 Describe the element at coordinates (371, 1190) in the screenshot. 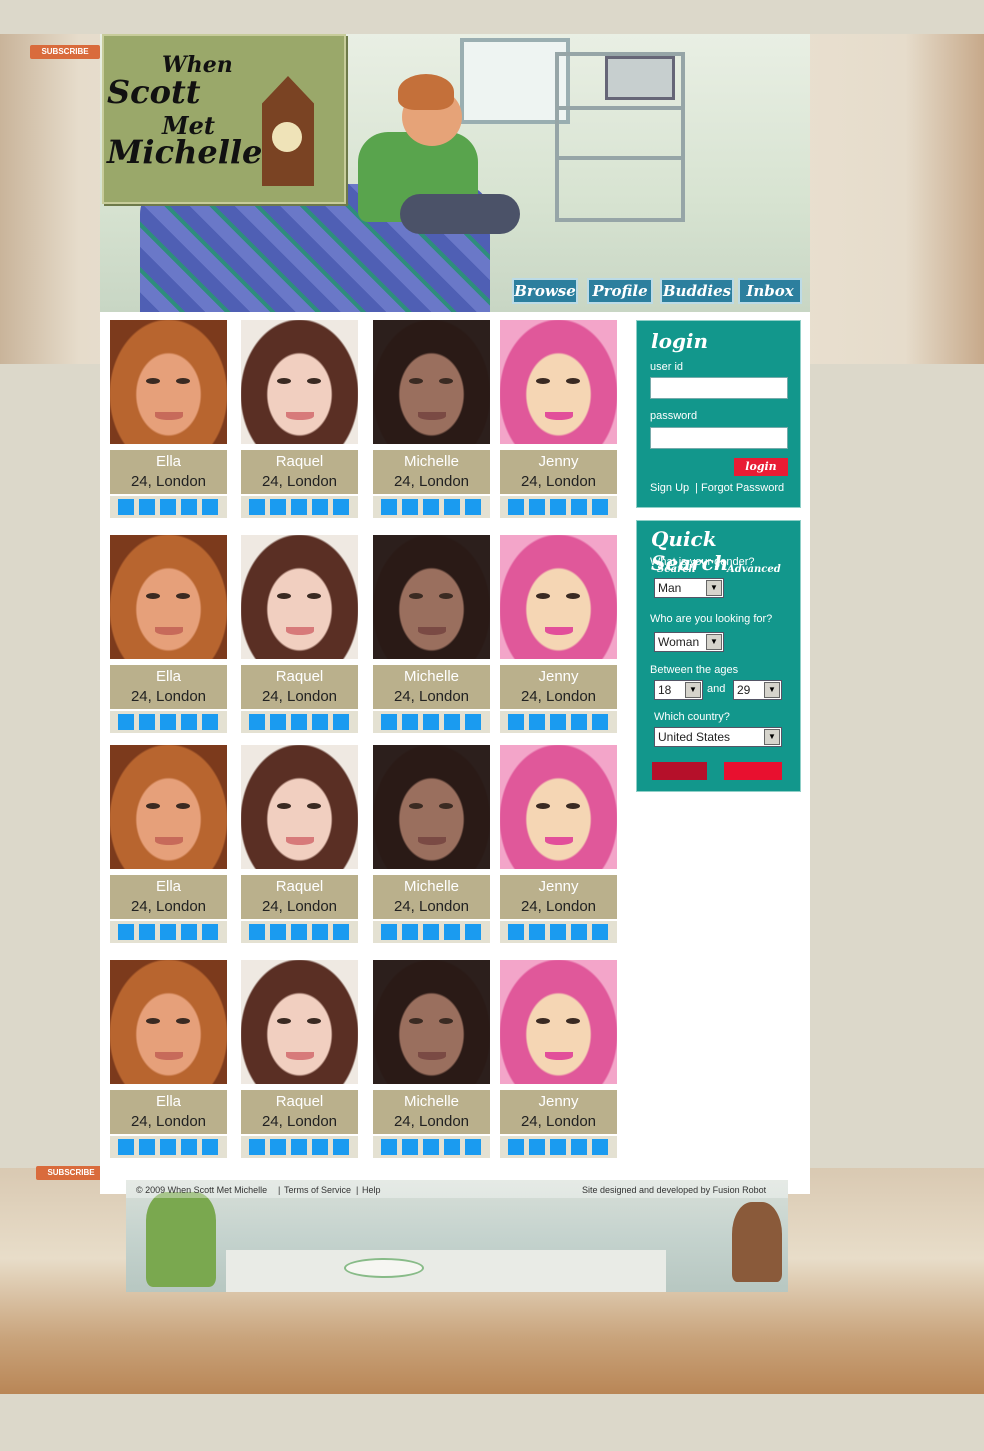

I see `help-link: Help` at that location.